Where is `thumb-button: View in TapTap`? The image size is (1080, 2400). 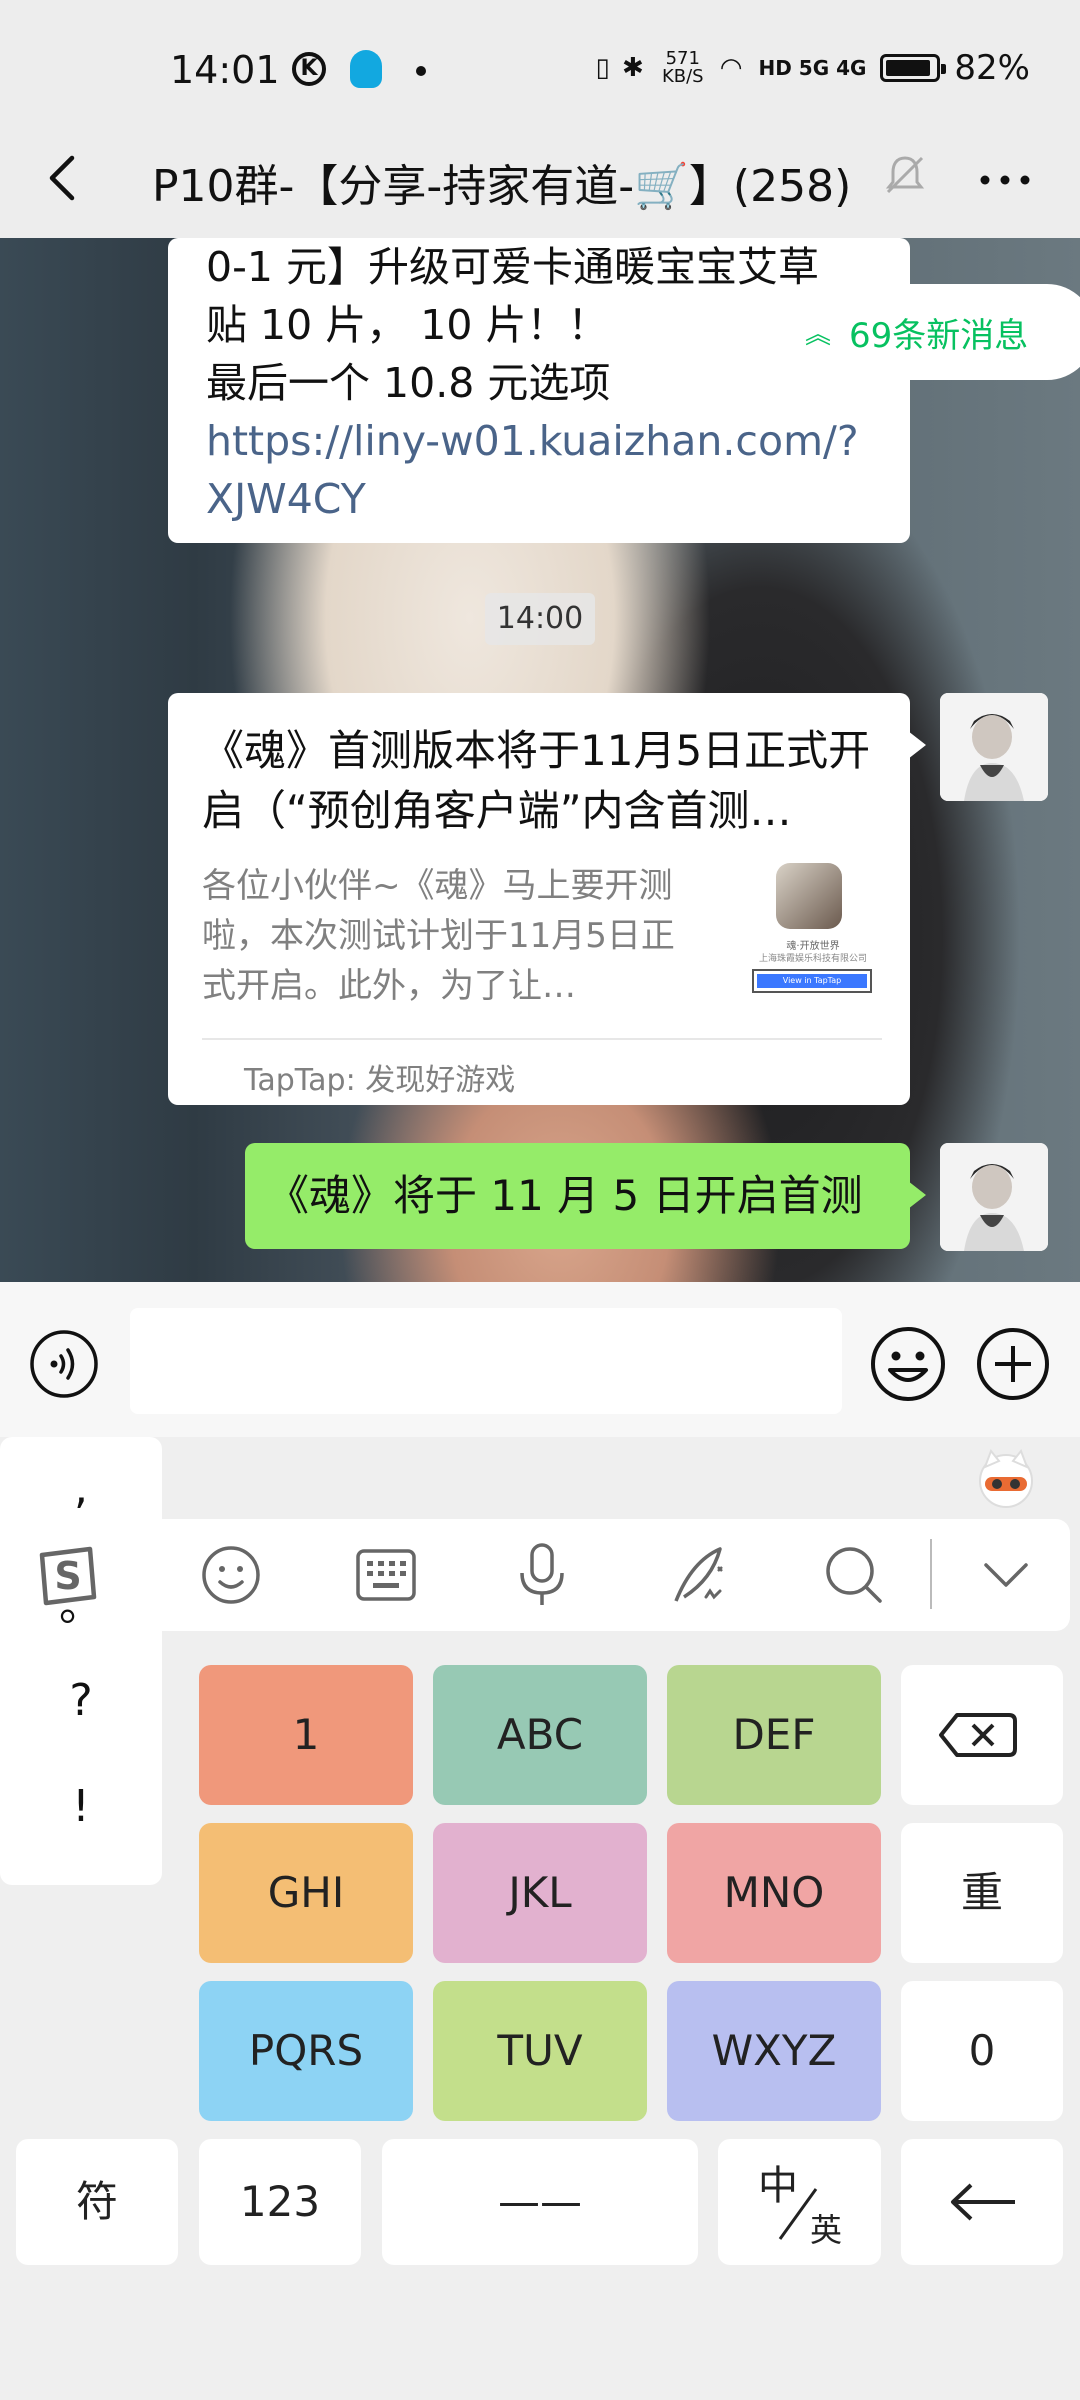 thumb-button: View in TapTap is located at coordinates (812, 981).